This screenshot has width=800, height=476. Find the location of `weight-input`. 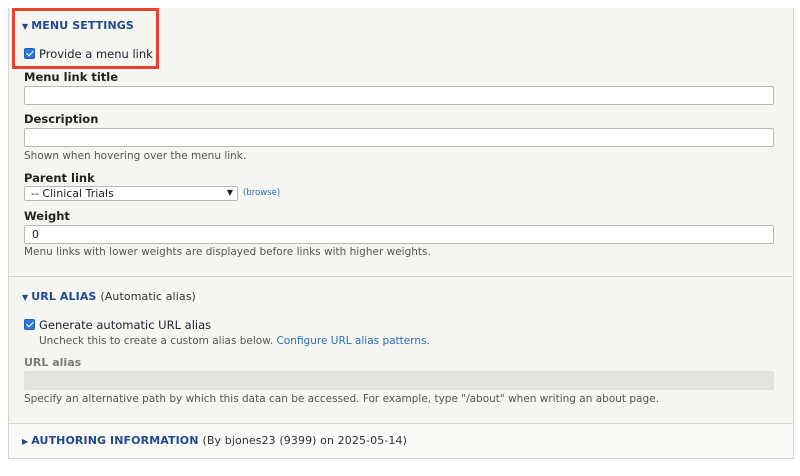

weight-input is located at coordinates (399, 234).